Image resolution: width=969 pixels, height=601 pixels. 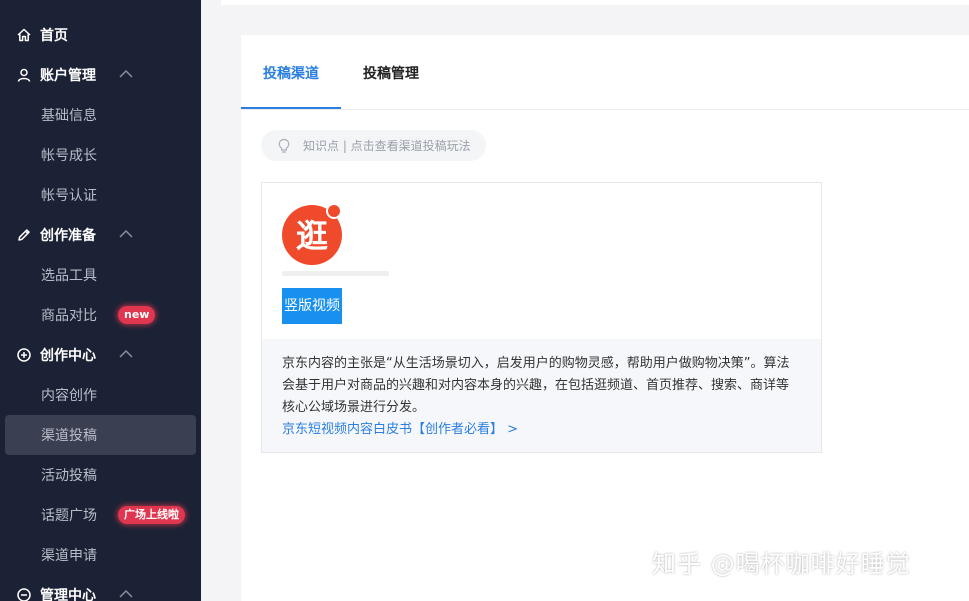 I want to click on sidebar-item-product-compare: 商品对比 new, so click(x=100, y=315).